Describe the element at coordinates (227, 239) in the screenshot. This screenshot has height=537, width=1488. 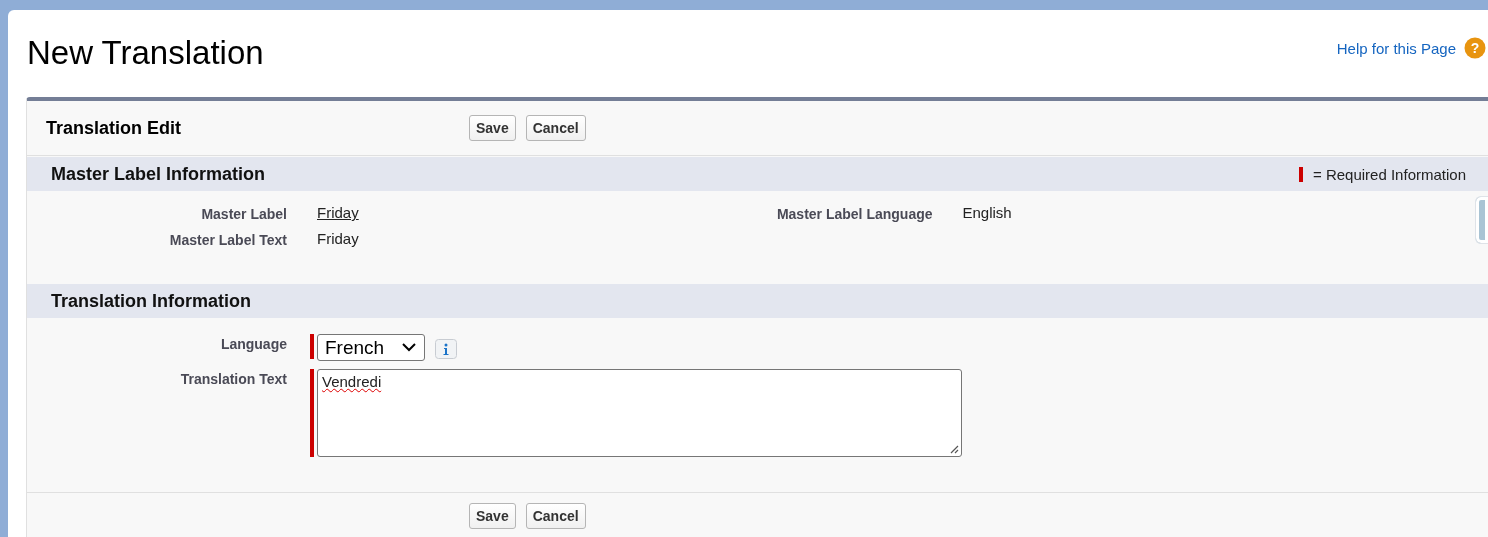
I see `field-label: Master Label Text` at that location.